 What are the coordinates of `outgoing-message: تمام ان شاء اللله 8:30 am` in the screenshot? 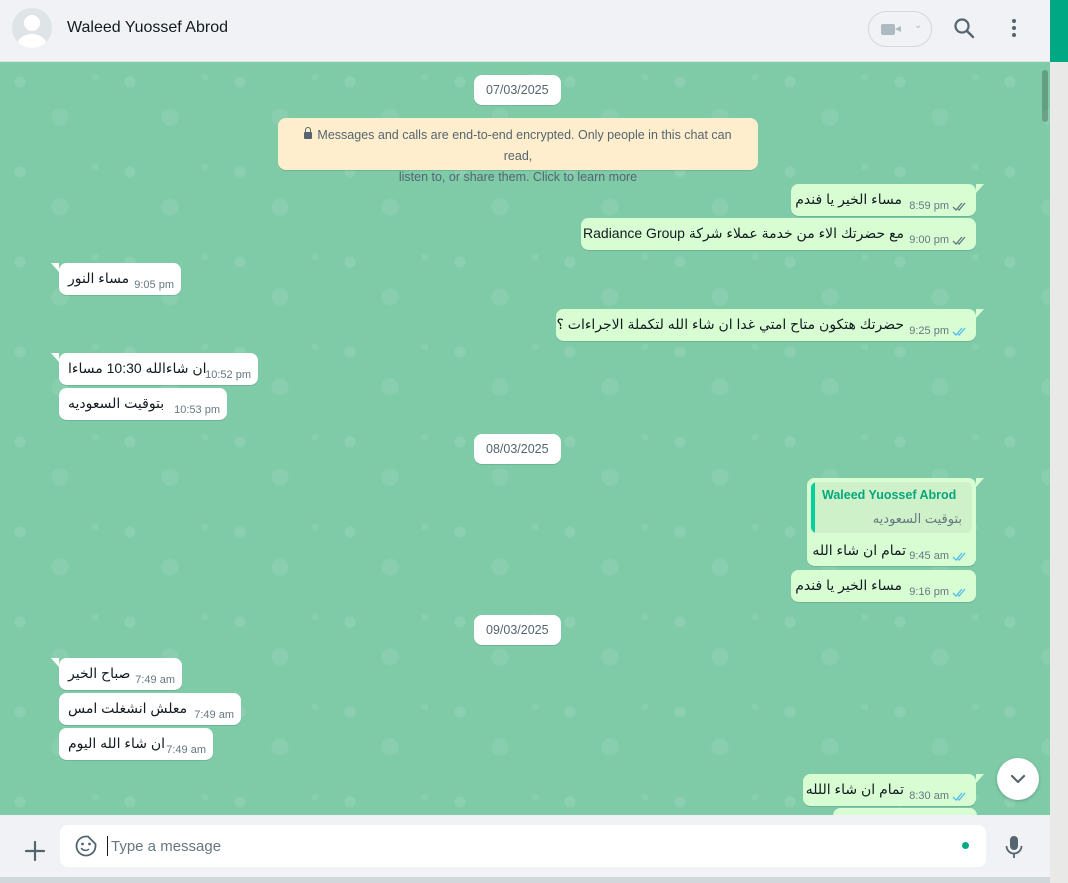 It's located at (893, 790).